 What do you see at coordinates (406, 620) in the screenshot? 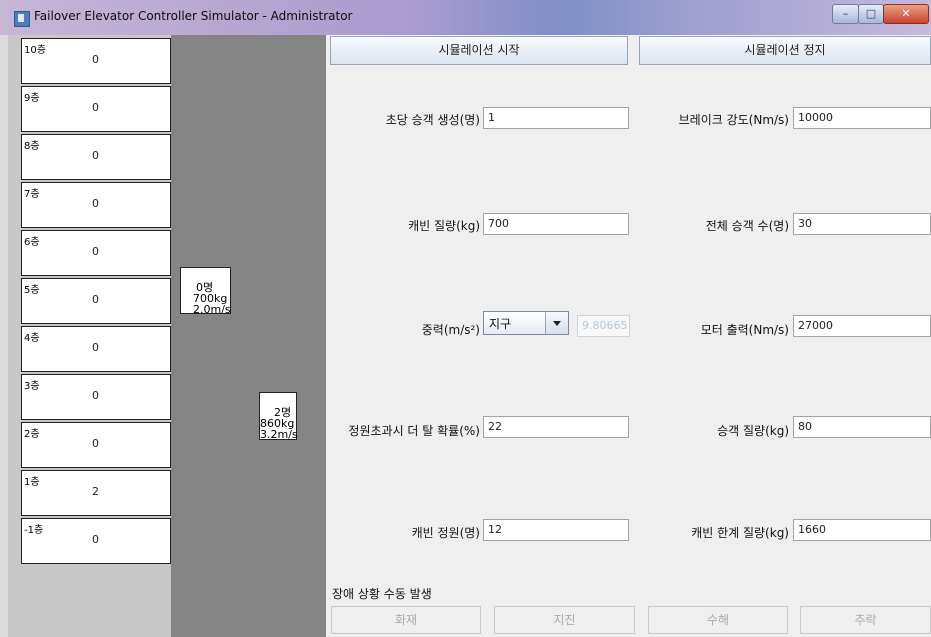
I see `fire-button: 화재` at bounding box center [406, 620].